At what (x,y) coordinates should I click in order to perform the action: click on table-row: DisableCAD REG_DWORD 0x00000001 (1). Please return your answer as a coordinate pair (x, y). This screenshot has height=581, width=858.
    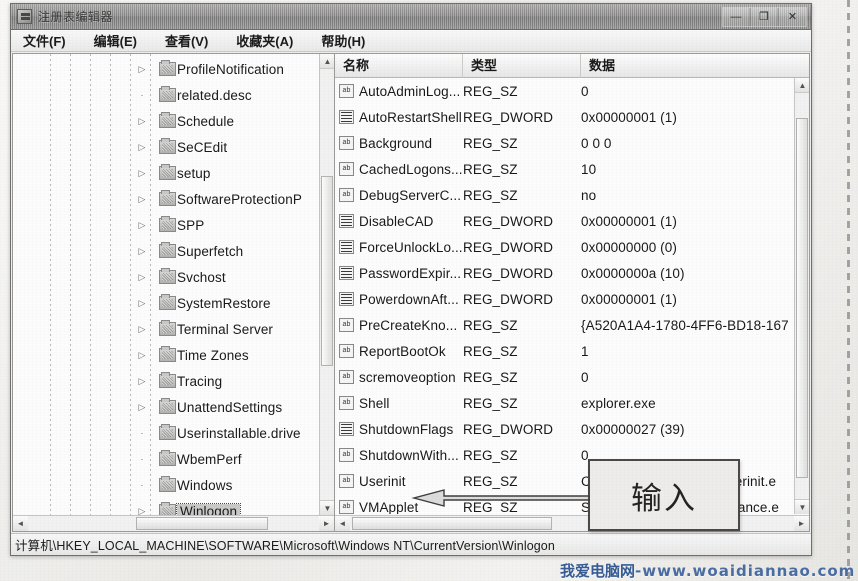
    Looking at the image, I should click on (564, 221).